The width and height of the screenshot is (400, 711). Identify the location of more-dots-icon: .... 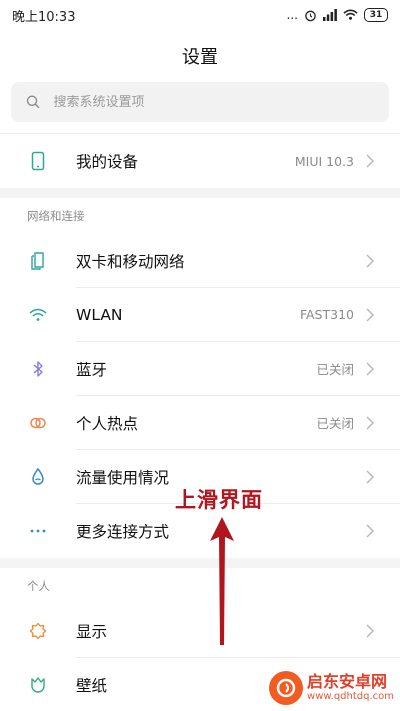
(292, 15).